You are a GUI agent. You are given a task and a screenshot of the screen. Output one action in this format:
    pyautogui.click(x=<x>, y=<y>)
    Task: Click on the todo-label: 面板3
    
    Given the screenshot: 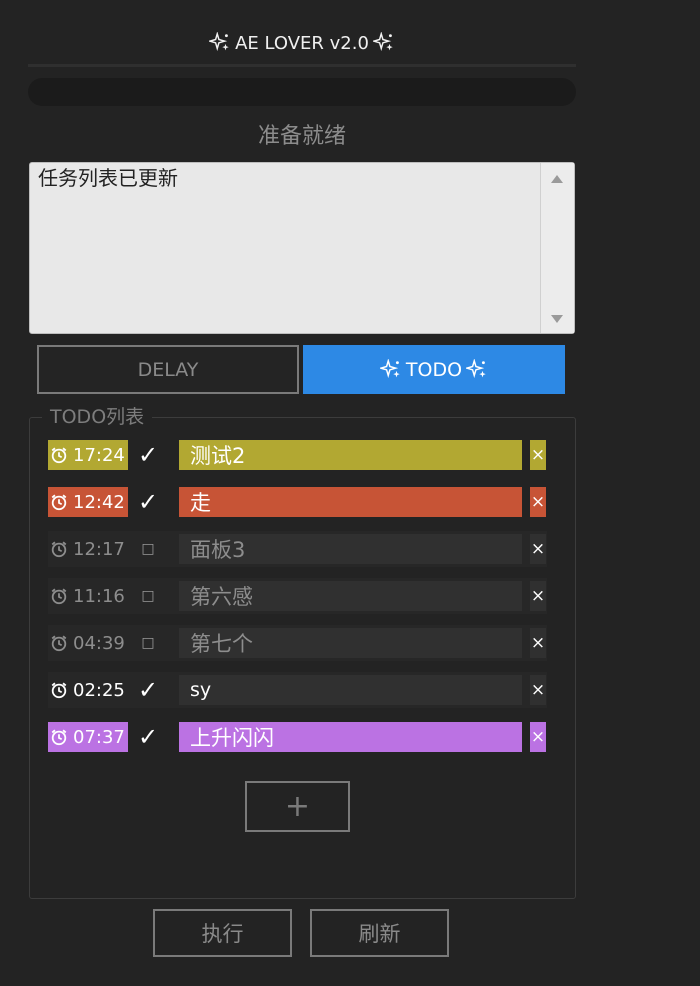 What is the action you would take?
    pyautogui.click(x=350, y=549)
    